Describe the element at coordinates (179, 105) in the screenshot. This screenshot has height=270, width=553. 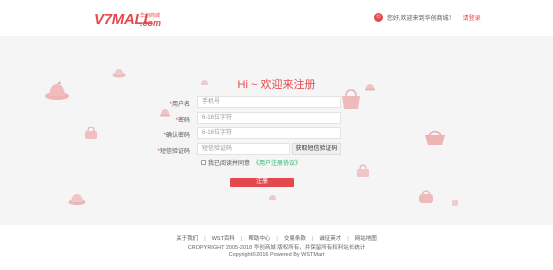
I see `username-label: *用户名` at that location.